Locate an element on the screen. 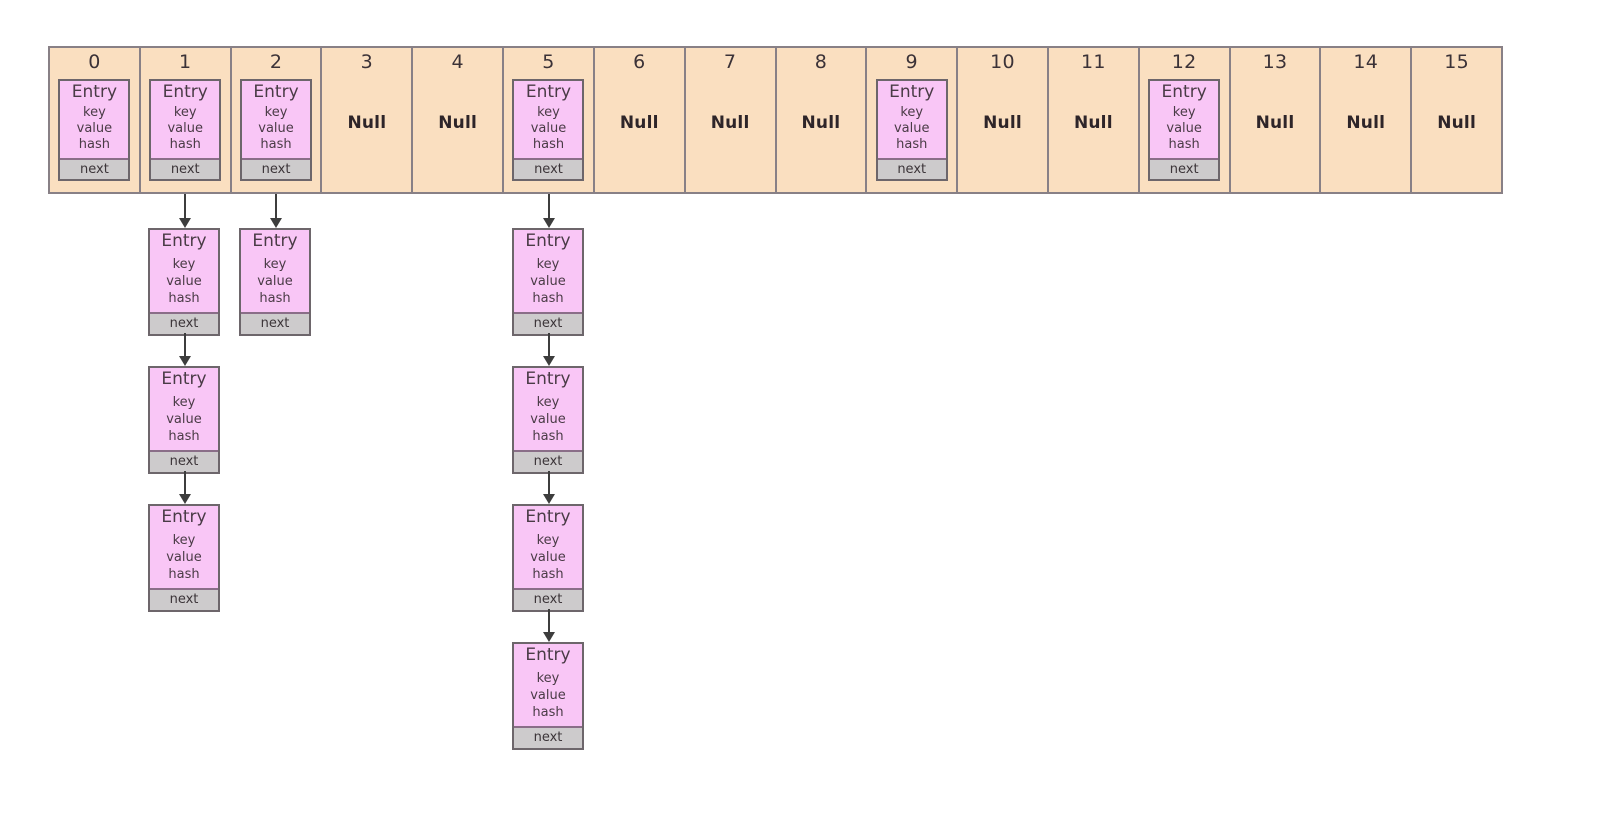  bucket-index-label: 13 is located at coordinates (1275, 62).